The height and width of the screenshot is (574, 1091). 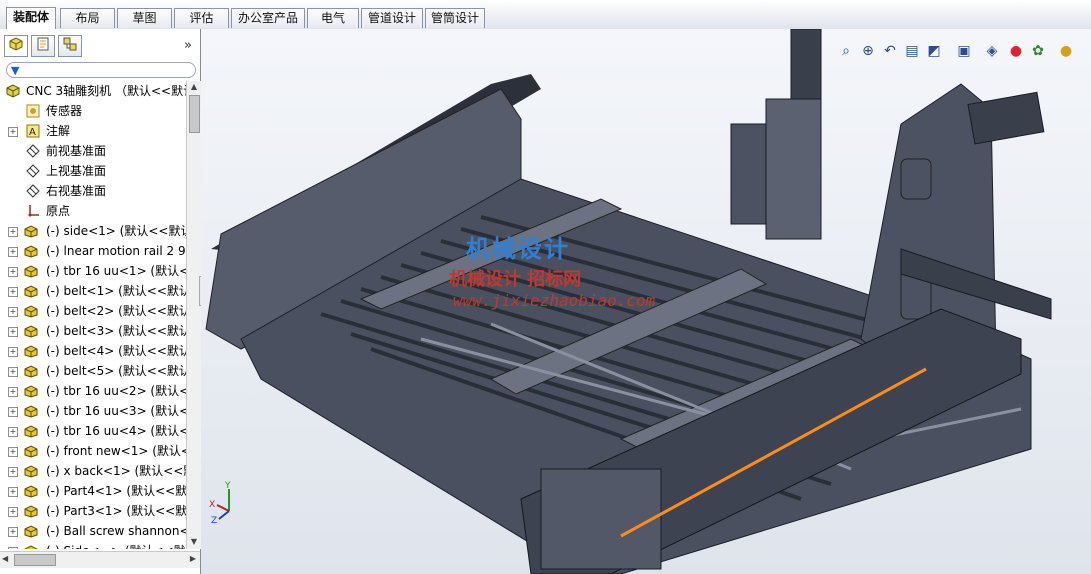 What do you see at coordinates (116, 311) in the screenshot?
I see `tree-item-label: (-) belt<2> (默认<<默认` at bounding box center [116, 311].